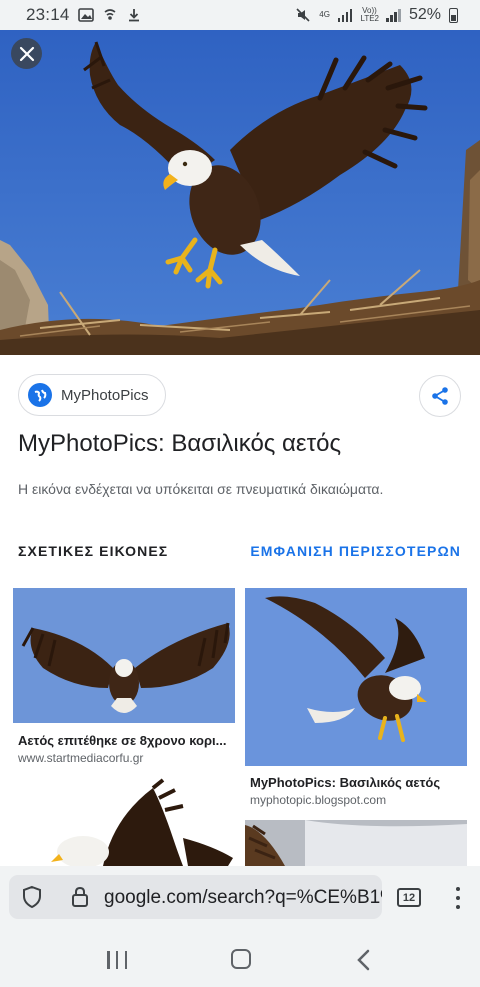 This screenshot has height=987, width=480. What do you see at coordinates (303, 15) in the screenshot?
I see `mute-icon` at bounding box center [303, 15].